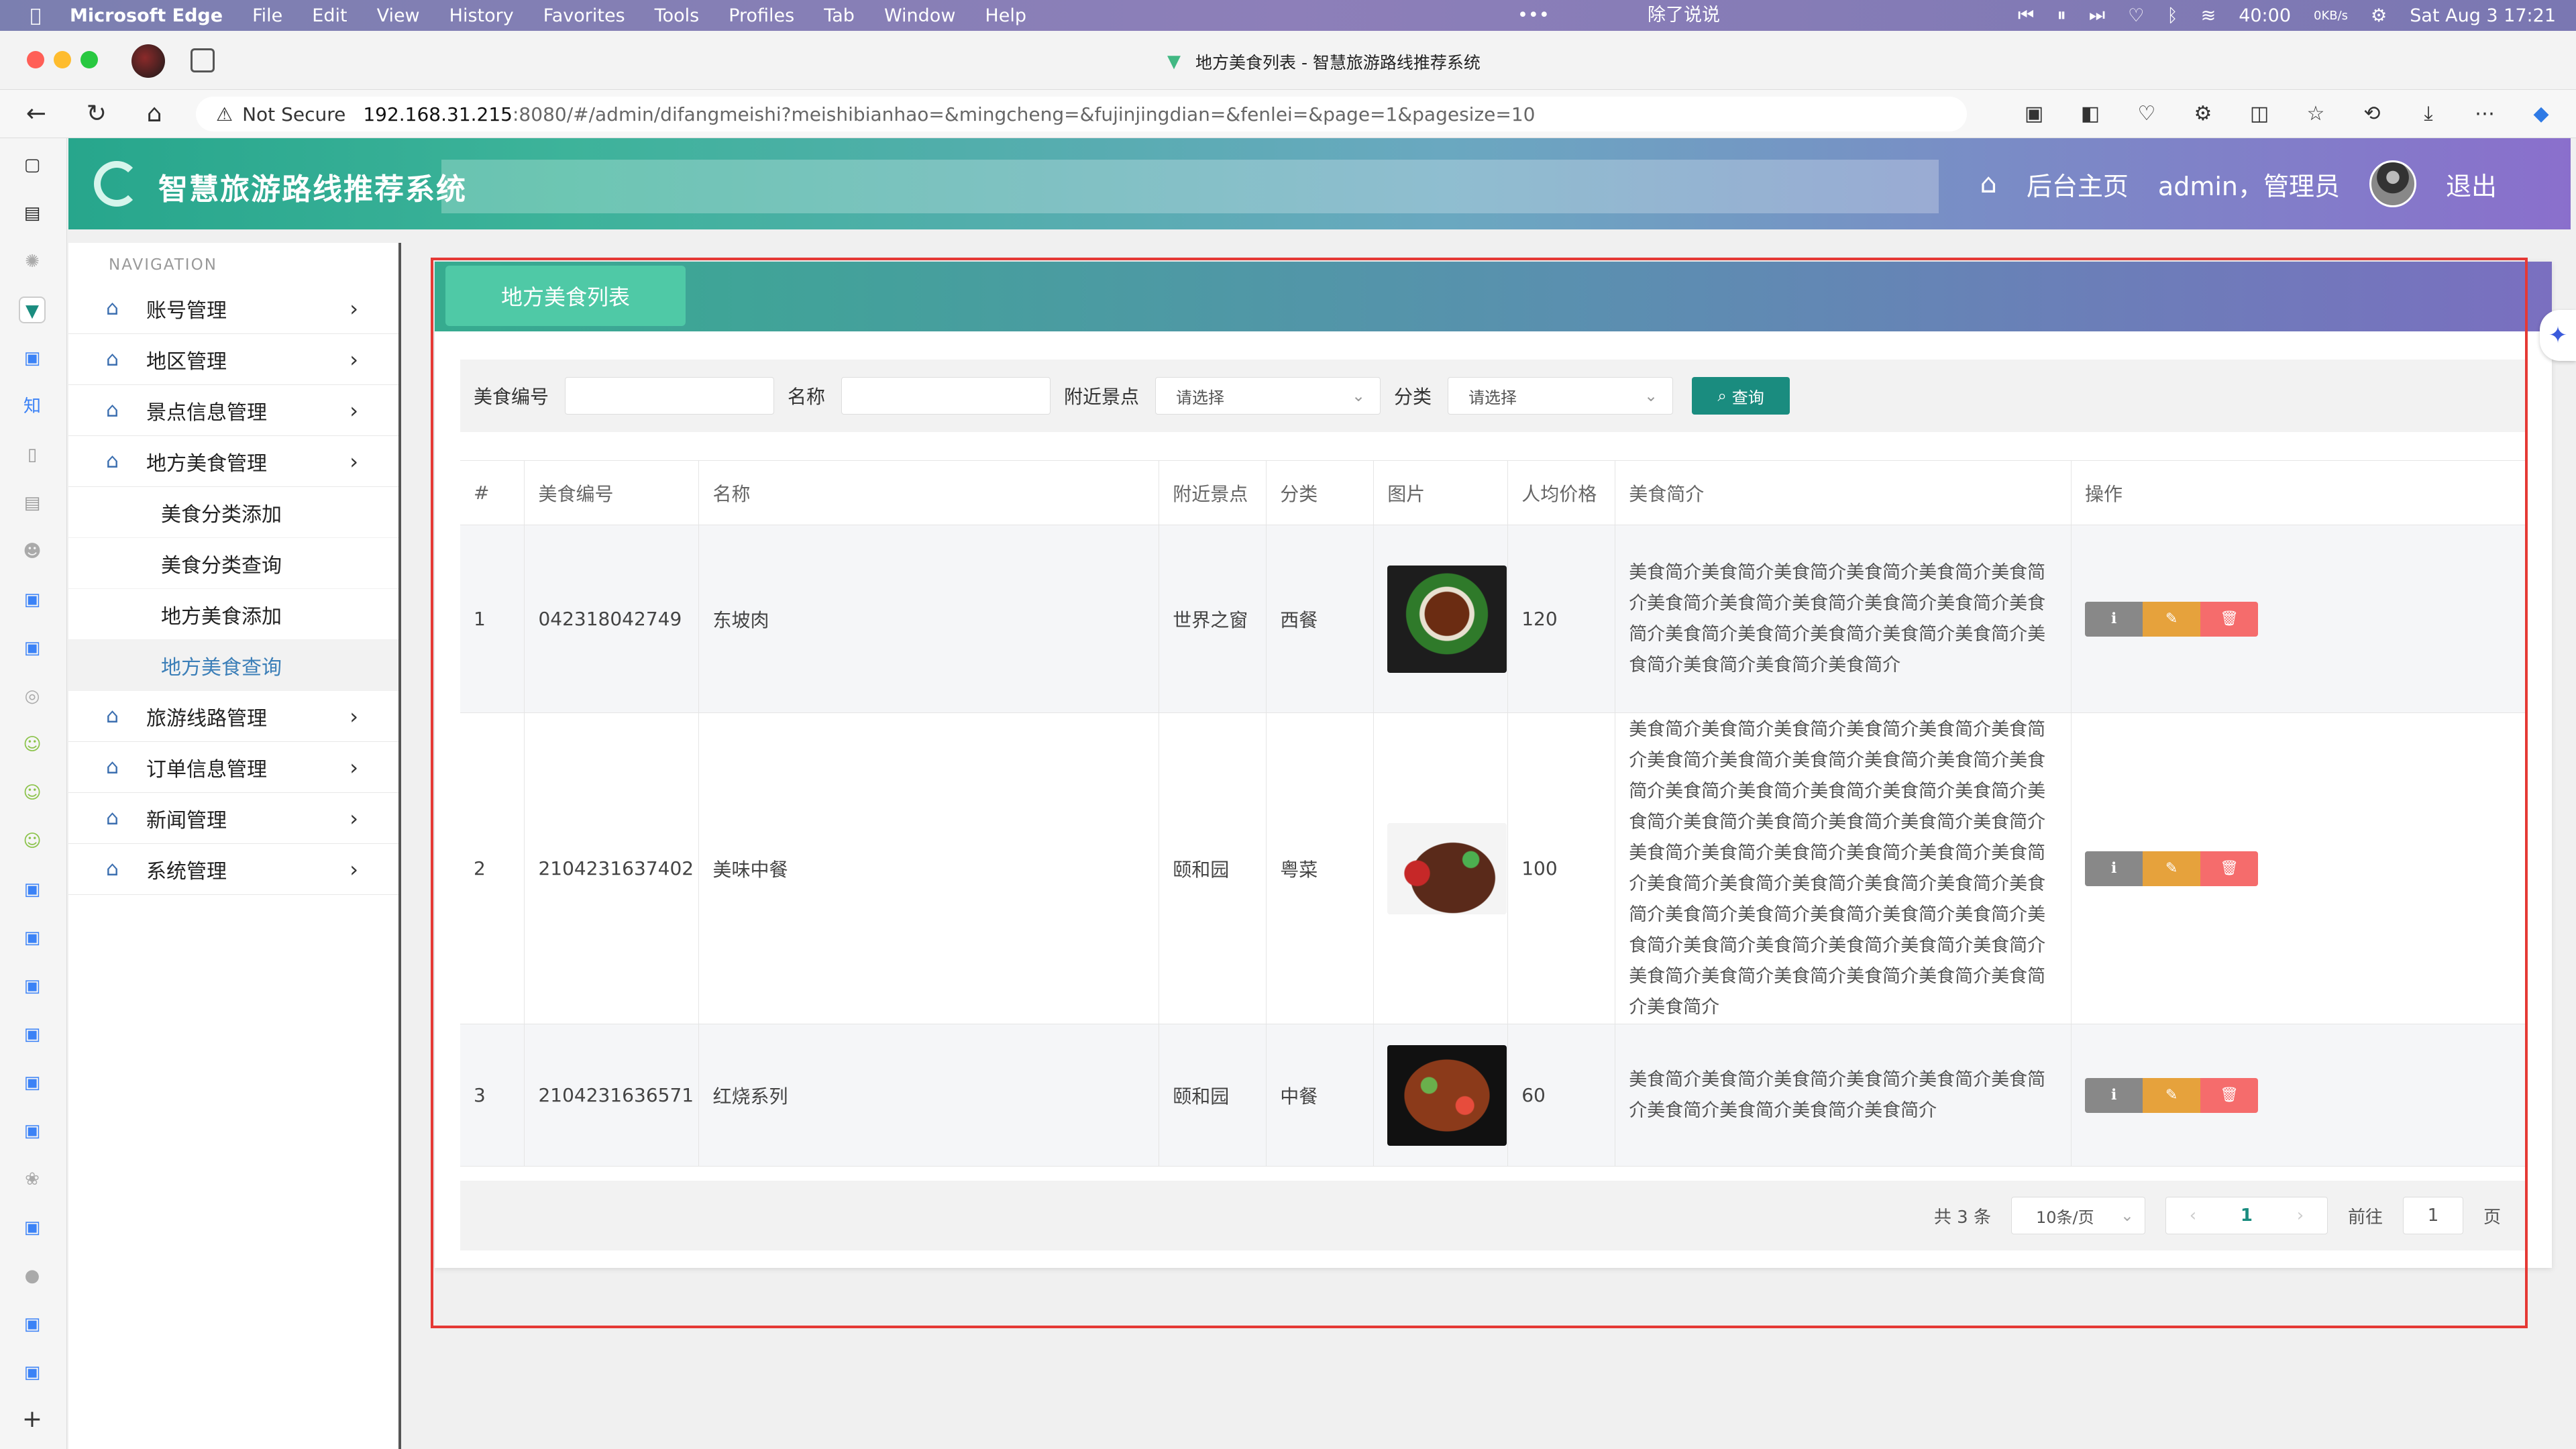  I want to click on app-logo-icon: ❀, so click(32, 1179).